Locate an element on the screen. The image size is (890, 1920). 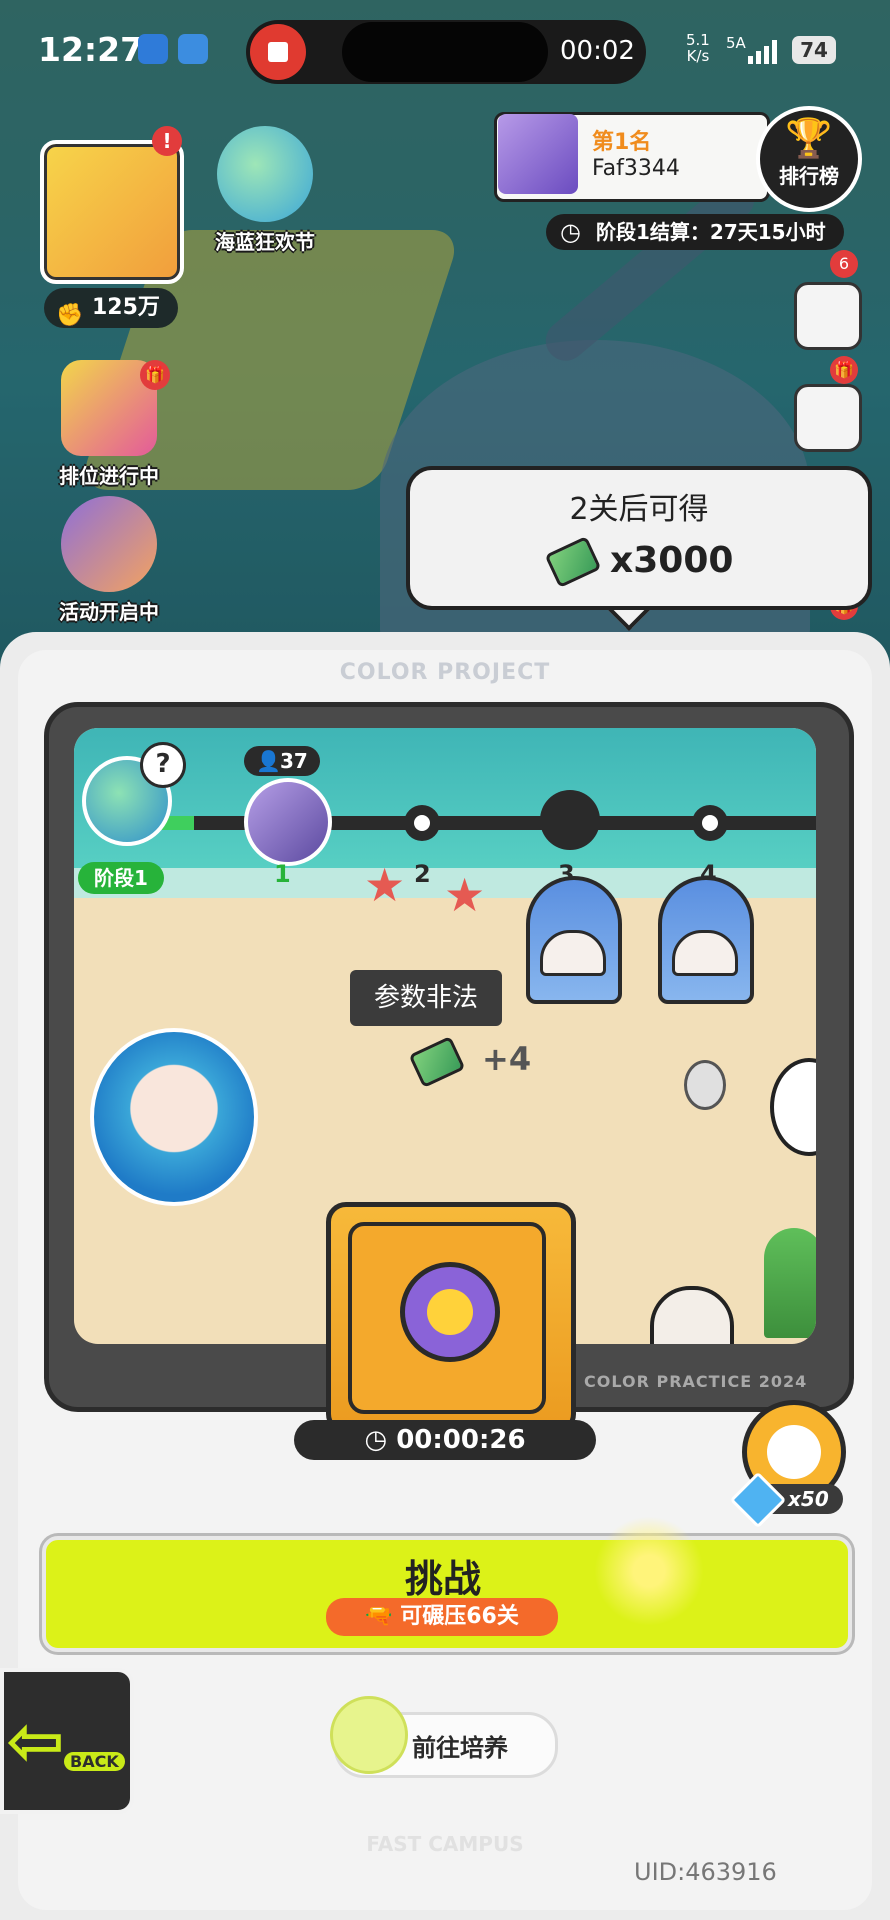
battery-icon: 74 is located at coordinates (814, 50).